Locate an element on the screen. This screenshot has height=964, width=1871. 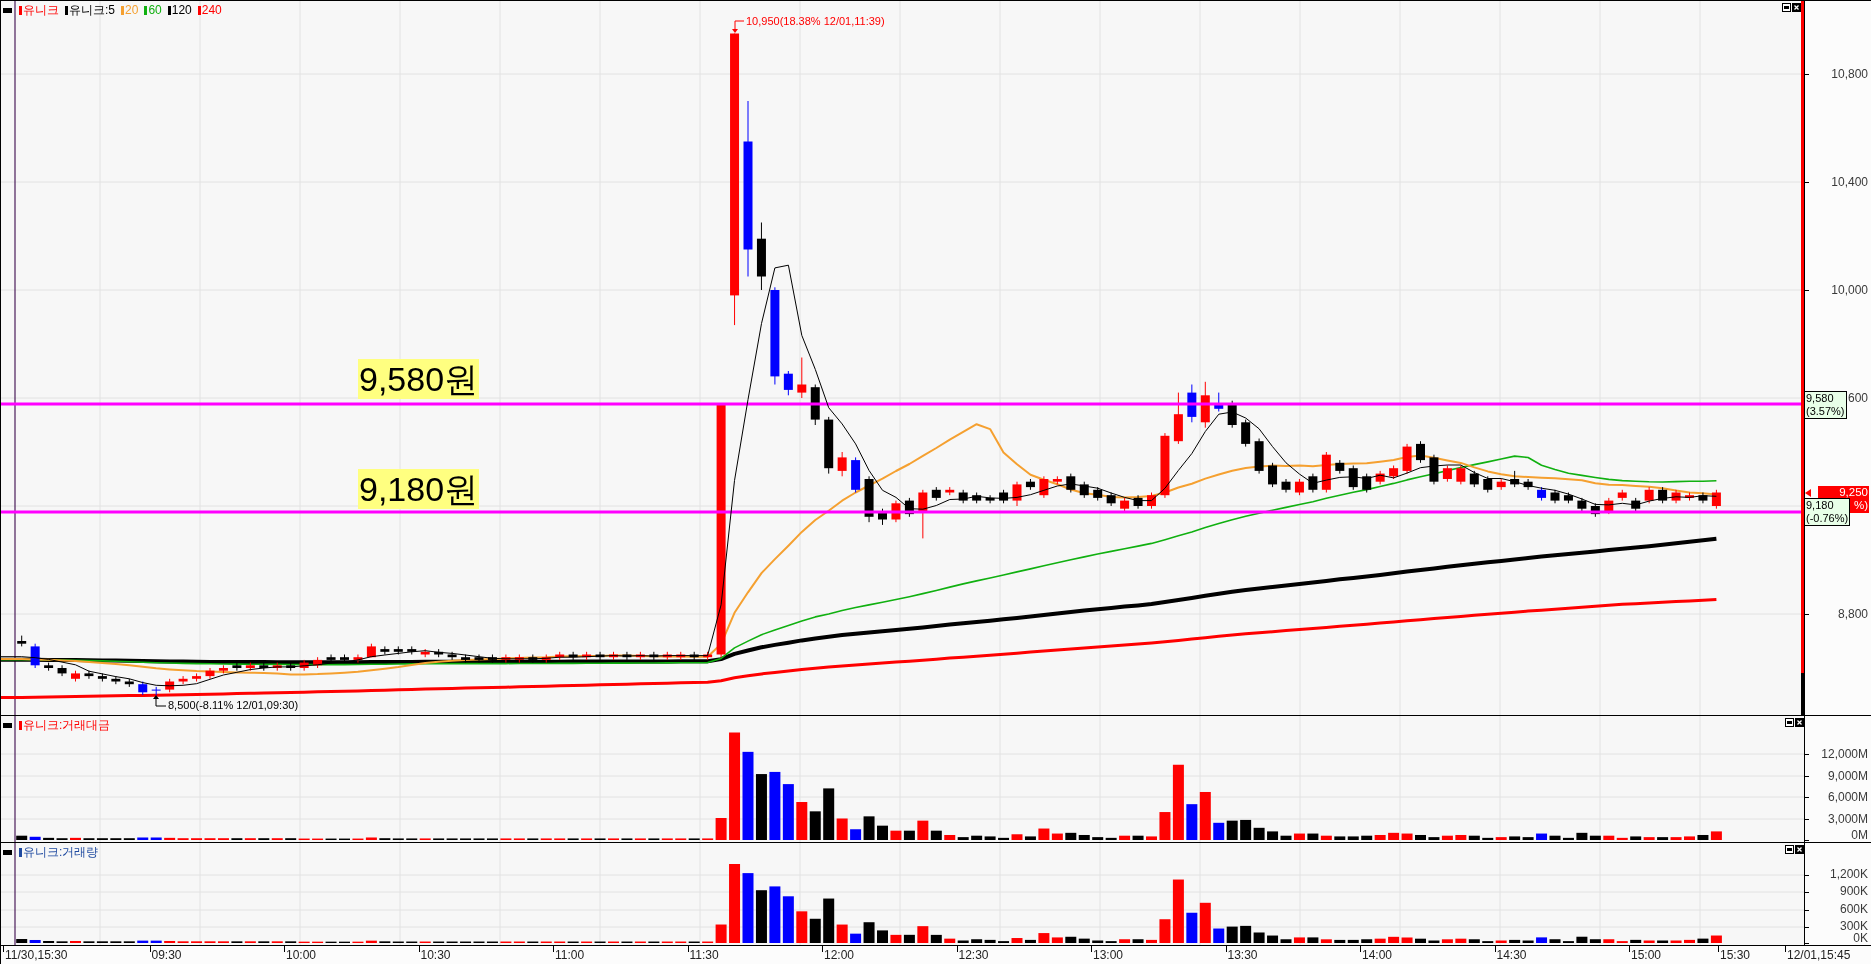
panel-title: 유니크:거래량 is located at coordinates (61, 852).